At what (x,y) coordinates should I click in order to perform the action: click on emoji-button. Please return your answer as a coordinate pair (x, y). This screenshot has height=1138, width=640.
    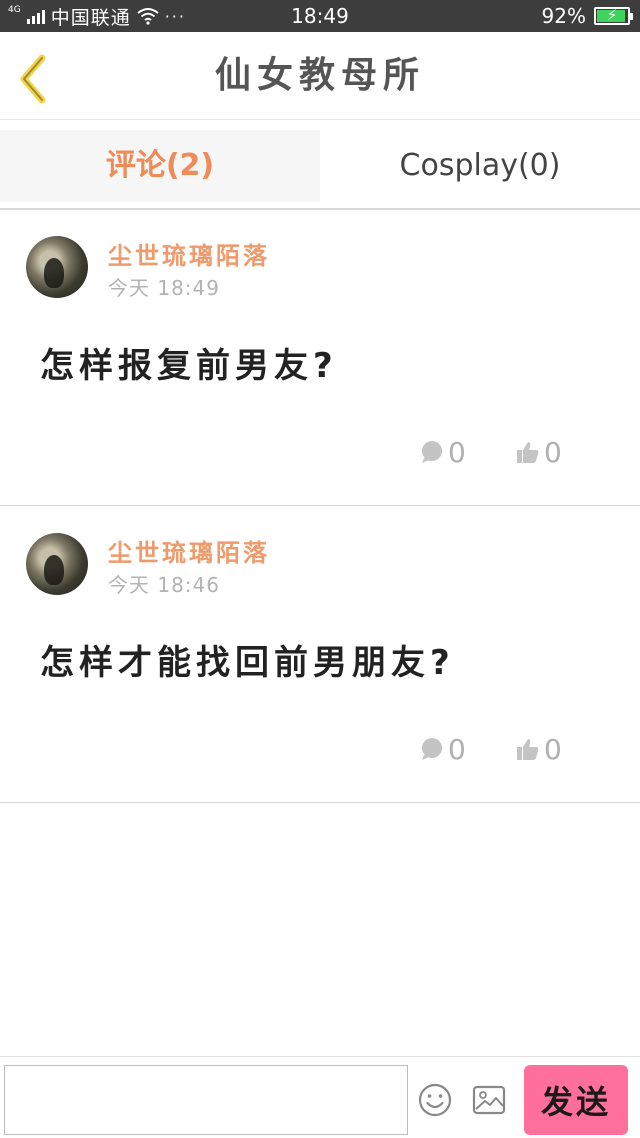
    Looking at the image, I should click on (435, 1100).